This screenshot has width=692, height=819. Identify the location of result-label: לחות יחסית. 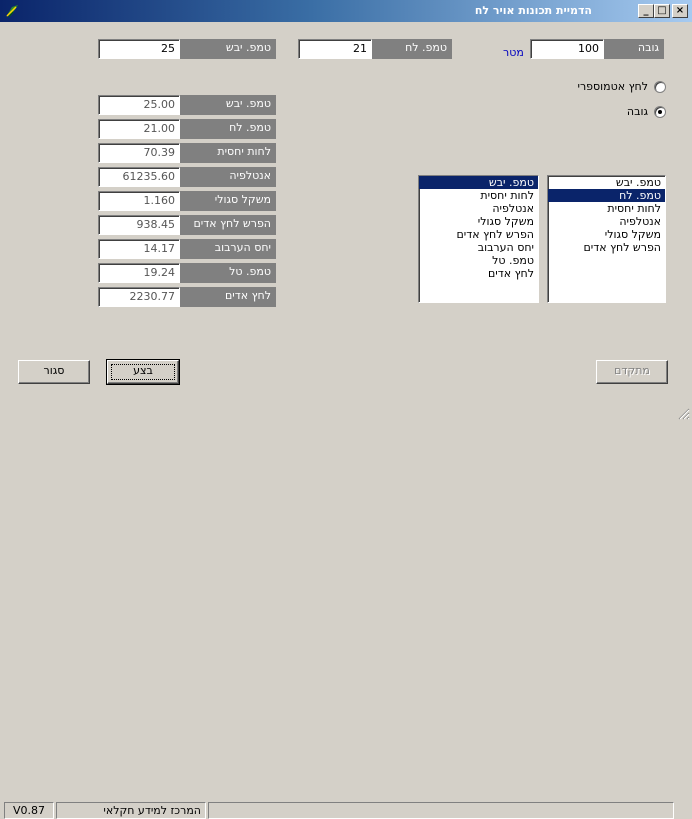
(228, 153).